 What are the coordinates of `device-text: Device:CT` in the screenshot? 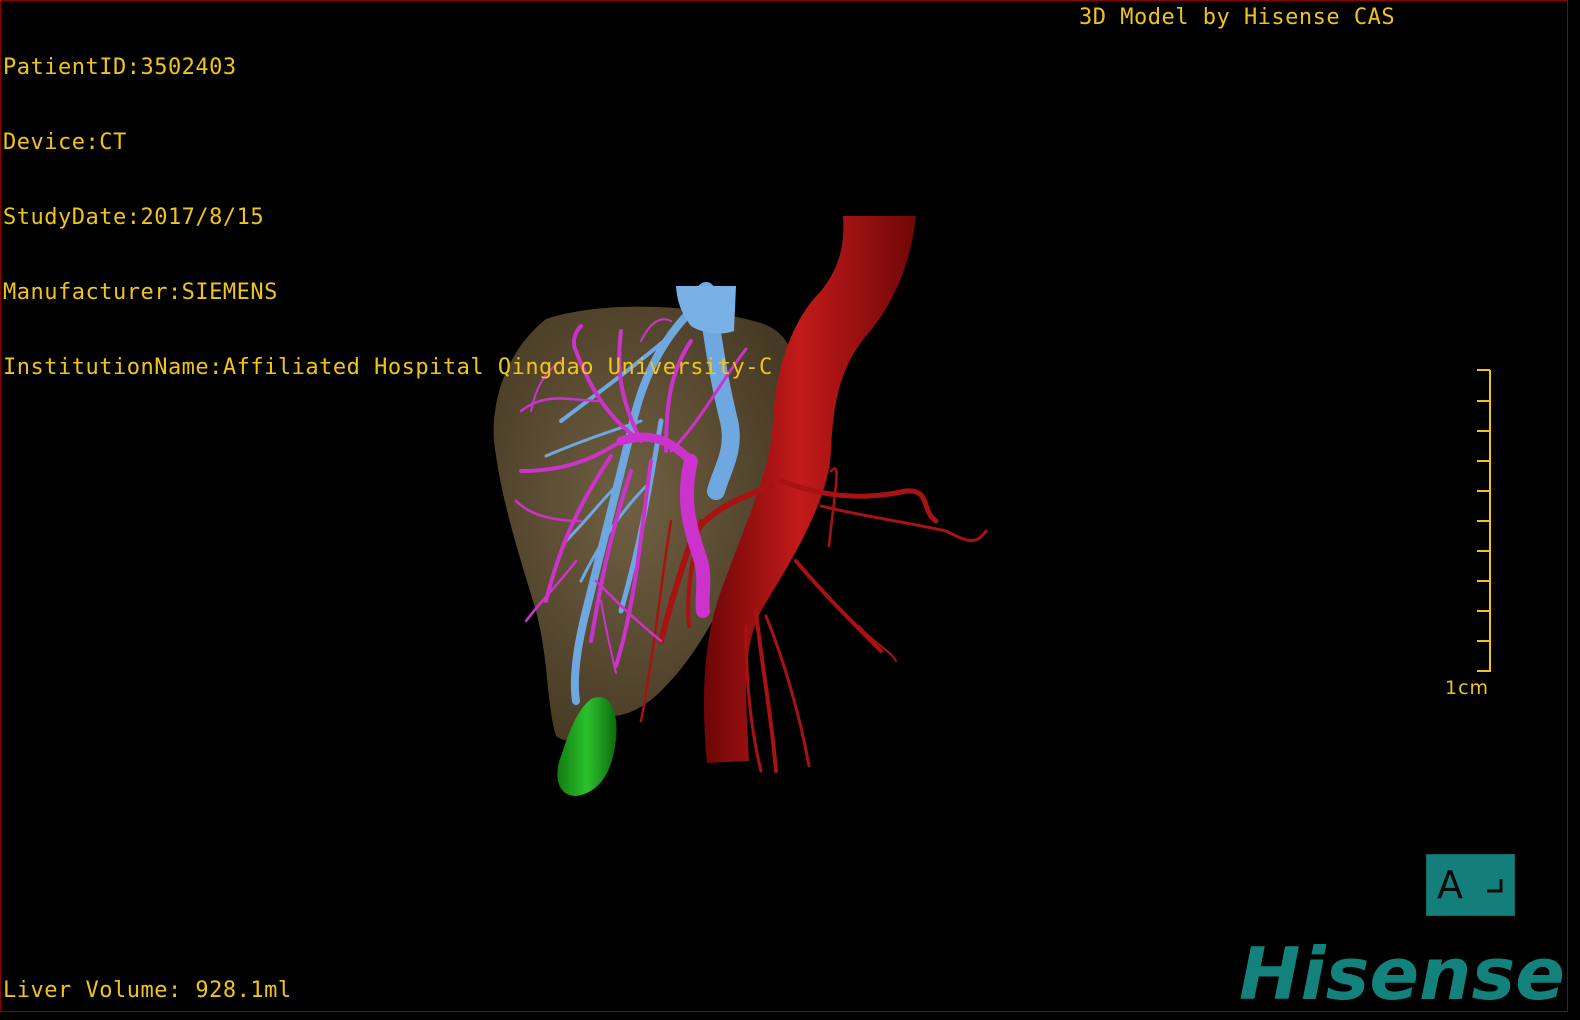 It's located at (65, 142).